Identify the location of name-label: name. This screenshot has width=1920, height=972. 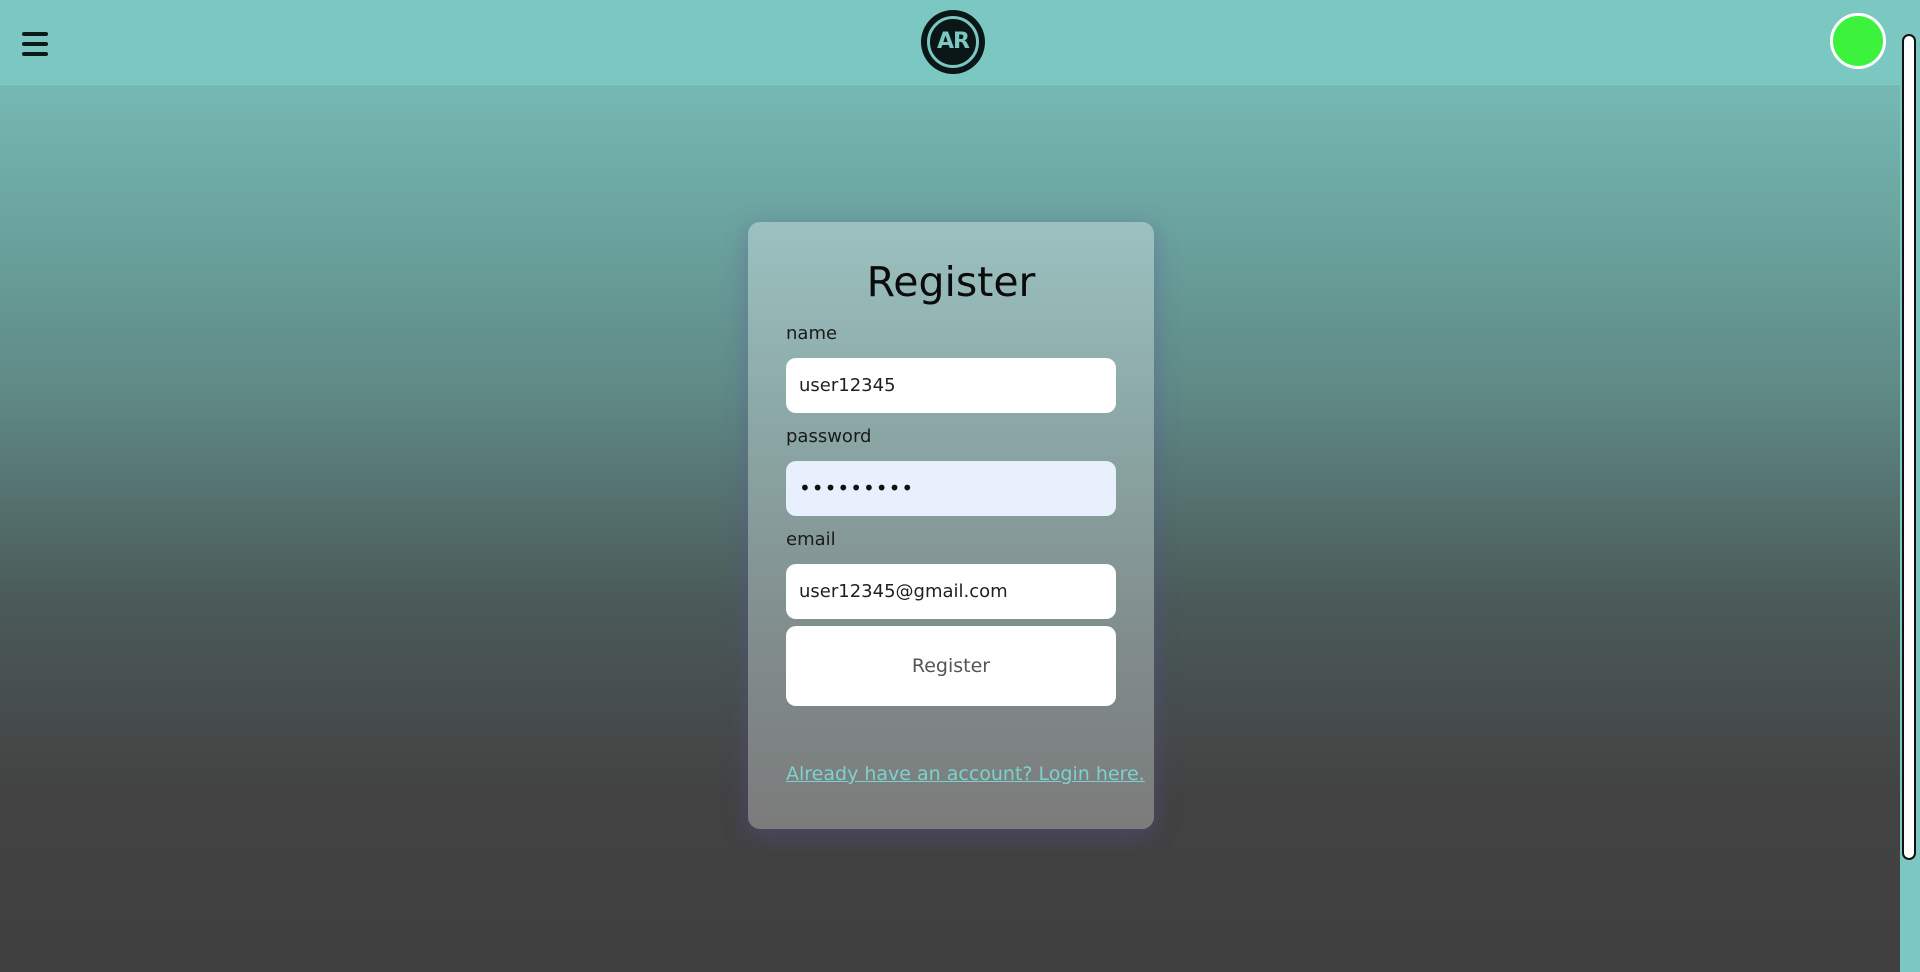
(812, 333).